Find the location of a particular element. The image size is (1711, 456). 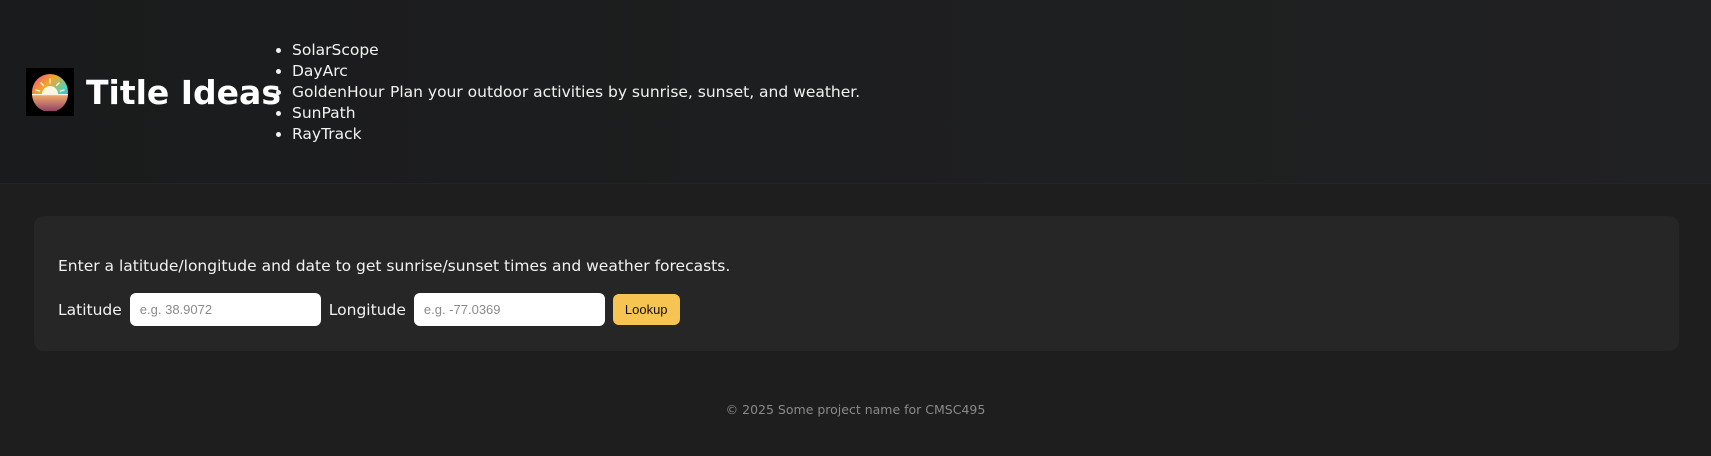

longitude-input is located at coordinates (509, 309).